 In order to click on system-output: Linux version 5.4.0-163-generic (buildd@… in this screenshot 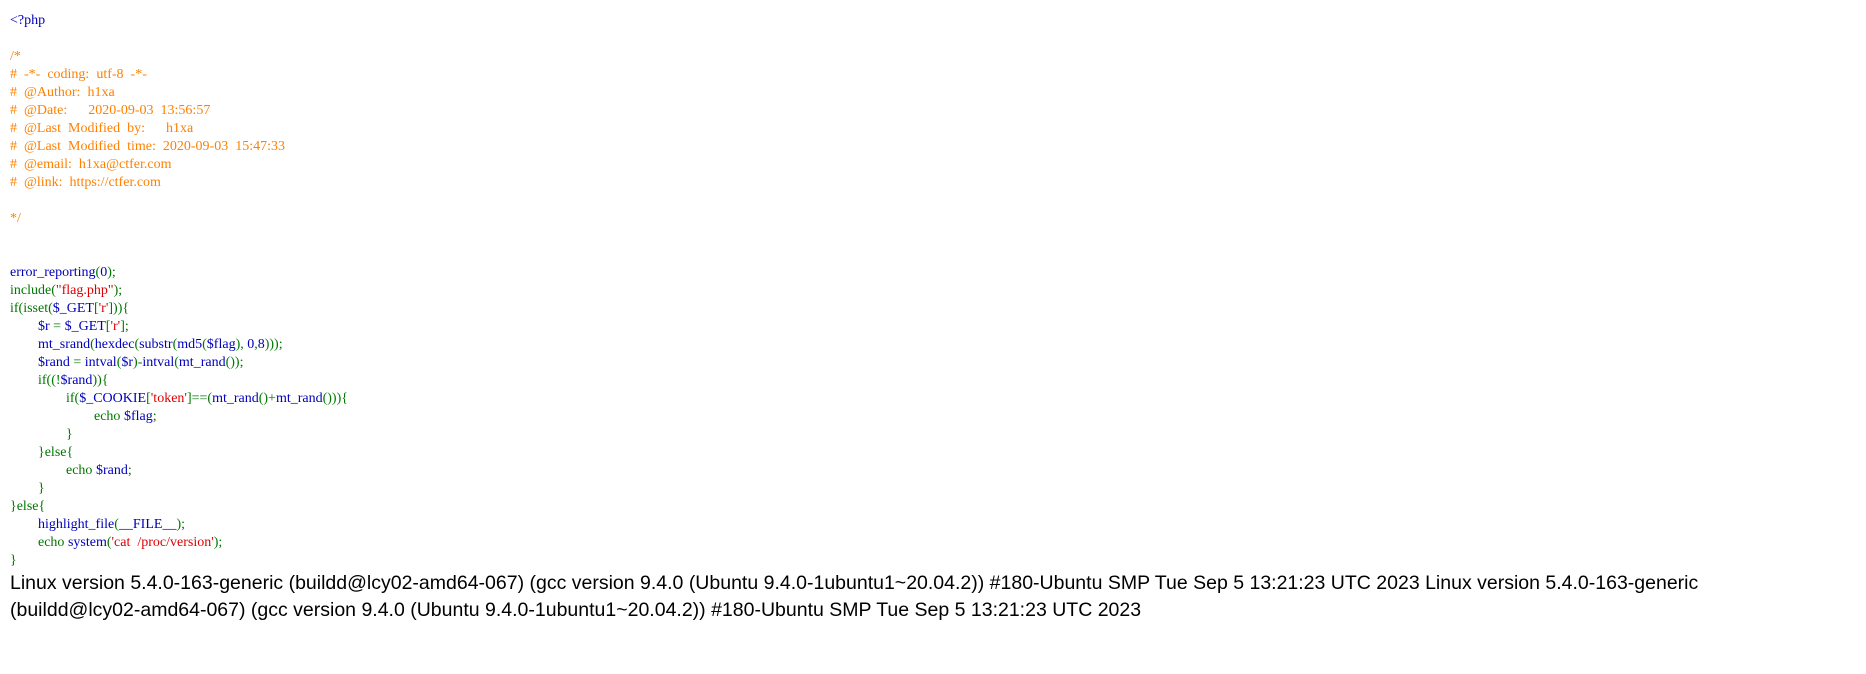, I will do `click(933, 597)`.